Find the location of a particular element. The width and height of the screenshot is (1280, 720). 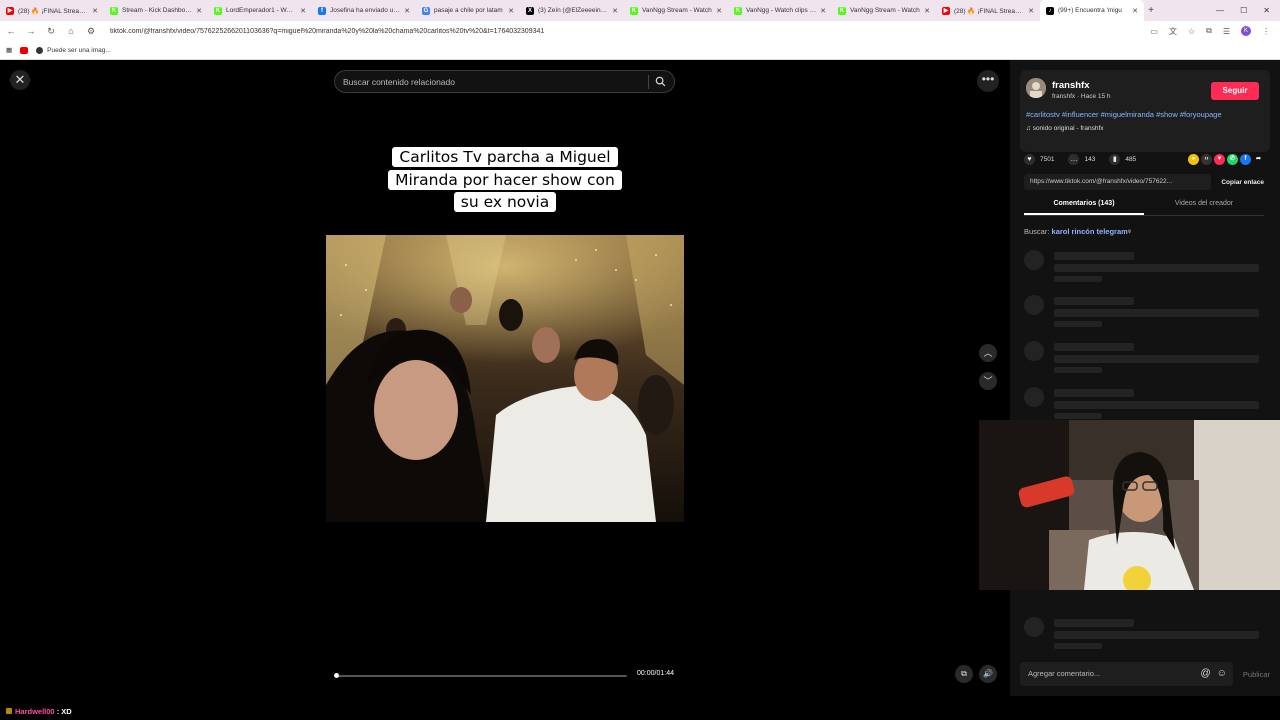

browser-tab: K LordEmperador1 - Watch ✕ is located at coordinates (260, 10).